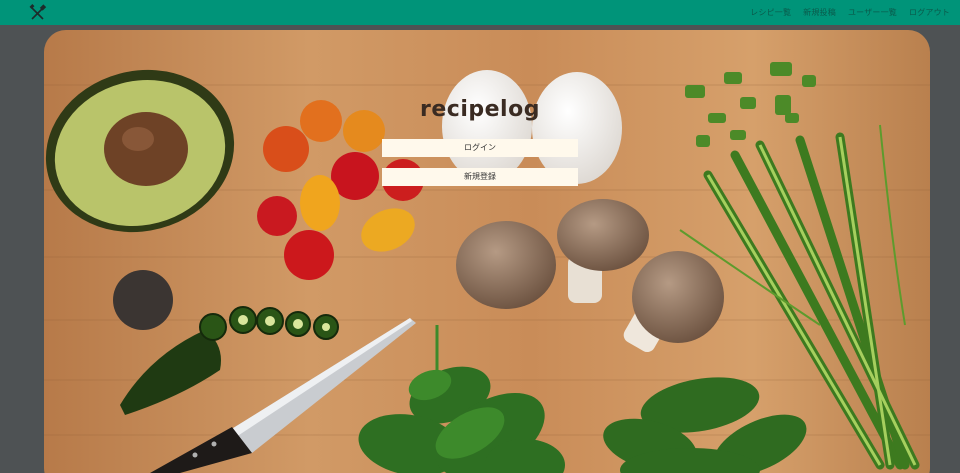  I want to click on fork-knife-icon, so click(38, 13).